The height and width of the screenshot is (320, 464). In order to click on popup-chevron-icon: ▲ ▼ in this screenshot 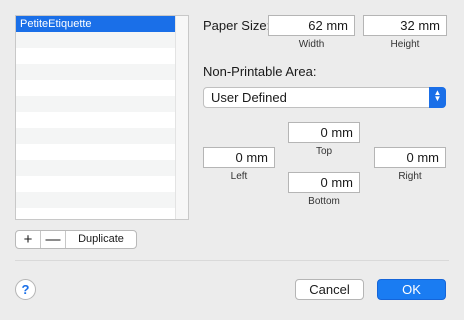, I will do `click(437, 97)`.